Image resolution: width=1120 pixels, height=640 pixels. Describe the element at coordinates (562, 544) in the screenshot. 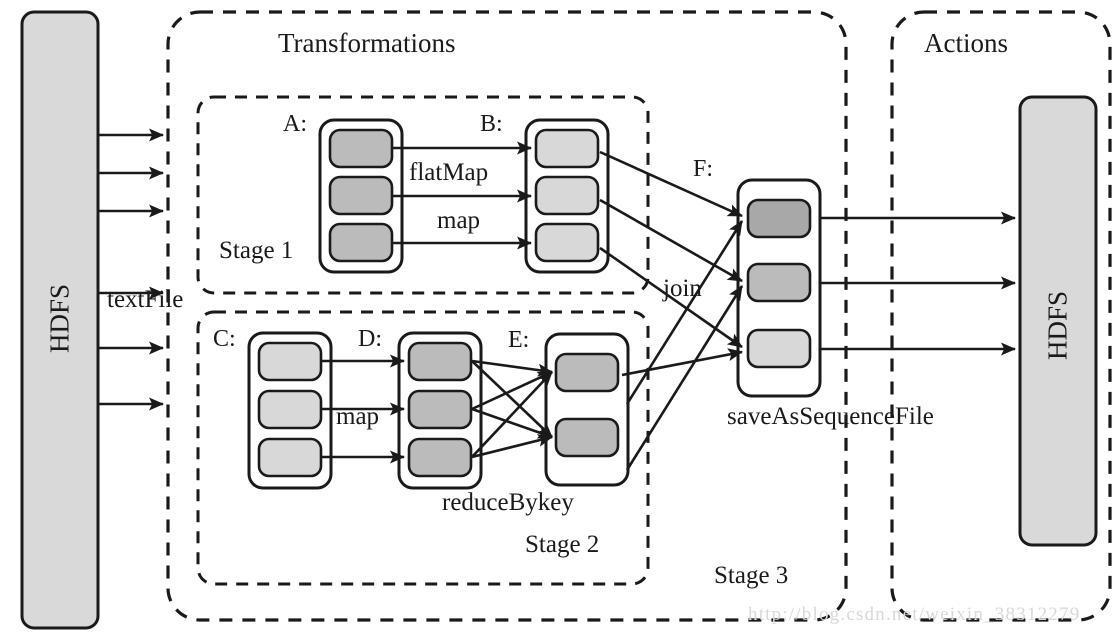

I see `stage2-label: Stage 2` at that location.